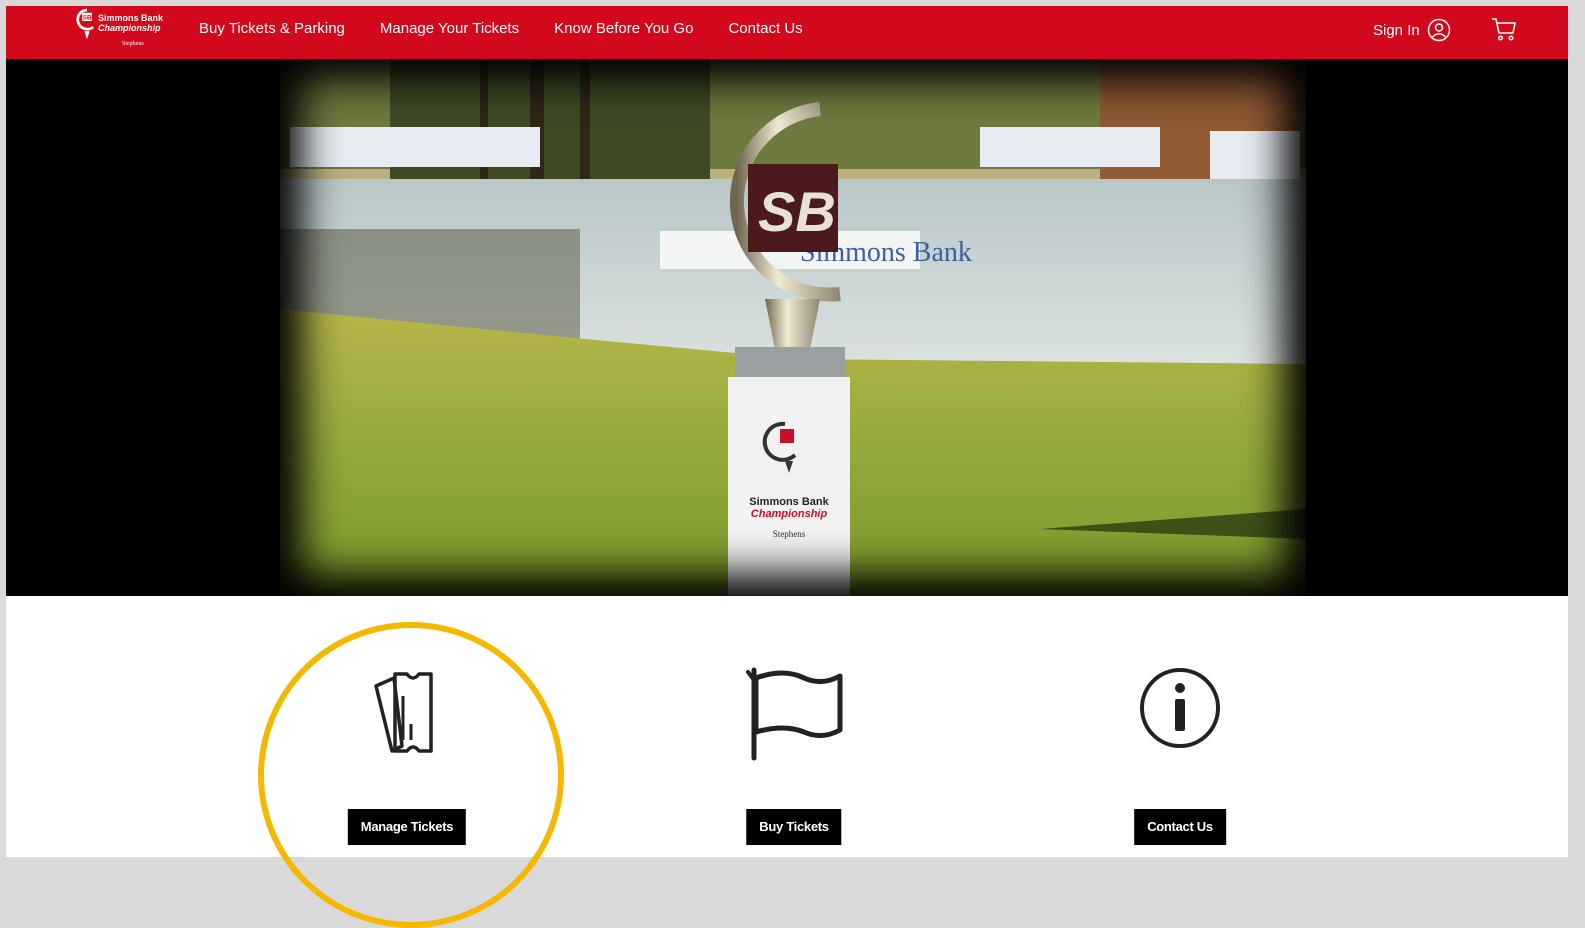 The height and width of the screenshot is (928, 1585). I want to click on manage-tickets-button: Manage Tickets, so click(407, 827).